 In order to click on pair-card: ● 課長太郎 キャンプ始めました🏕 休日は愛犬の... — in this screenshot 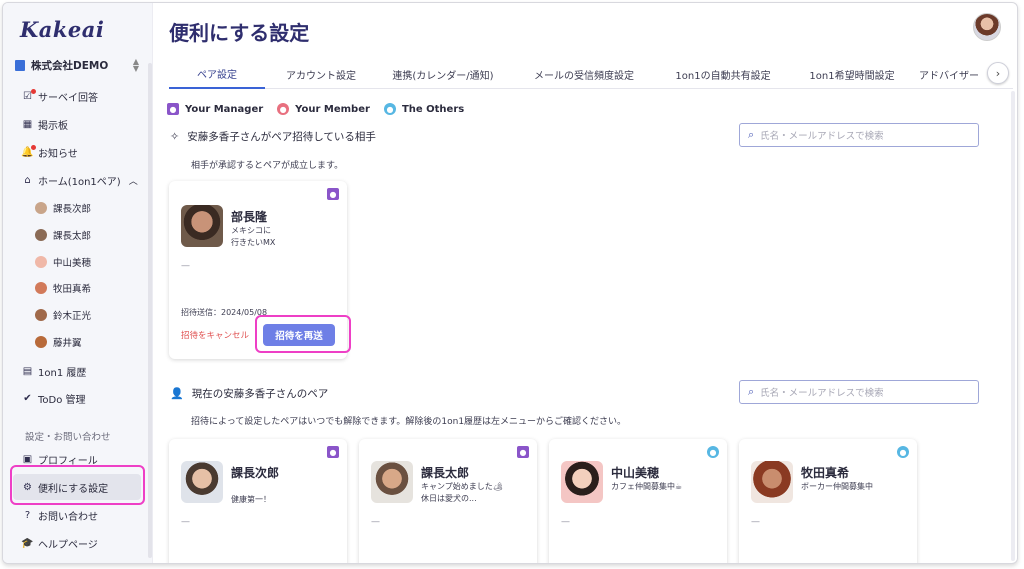, I will do `click(448, 501)`.